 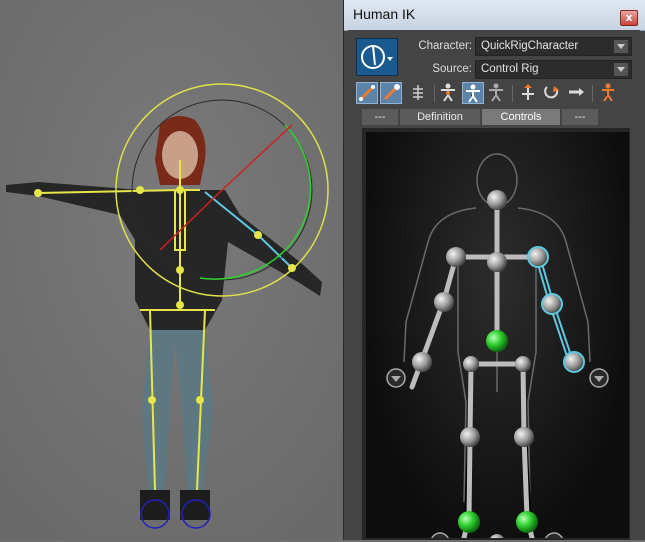 I want to click on character-dropdown: QuickRigCharacter, so click(x=553, y=46).